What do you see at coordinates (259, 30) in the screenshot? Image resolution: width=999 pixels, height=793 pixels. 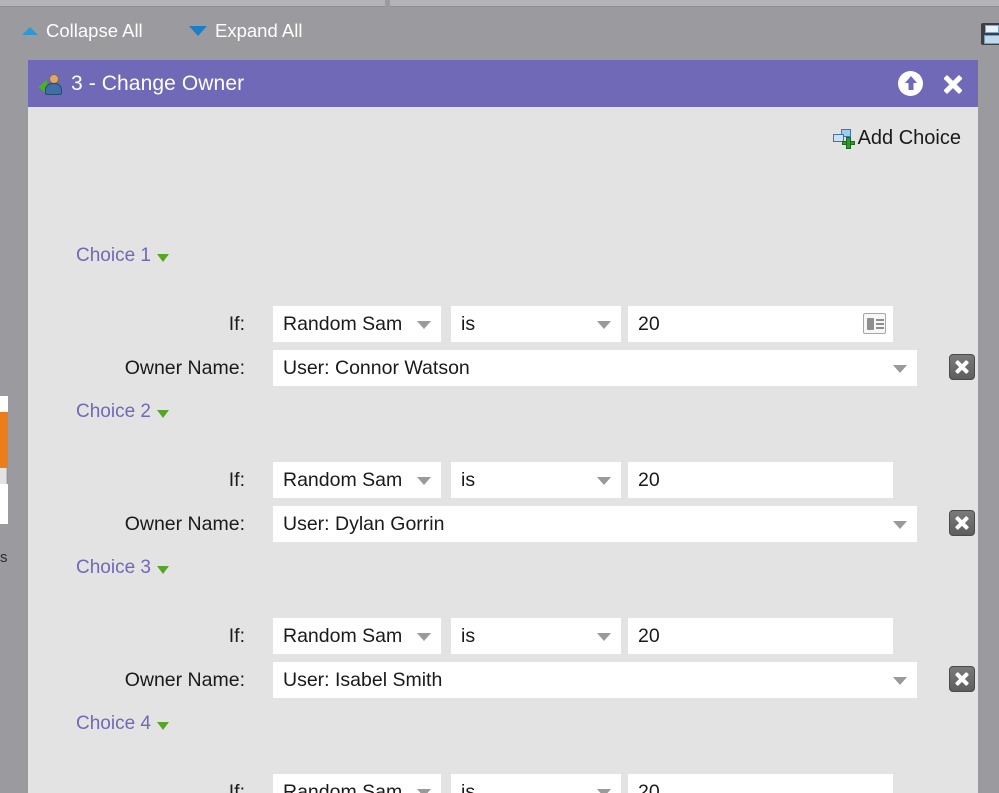 I see `expand-all-label: Expand All` at bounding box center [259, 30].